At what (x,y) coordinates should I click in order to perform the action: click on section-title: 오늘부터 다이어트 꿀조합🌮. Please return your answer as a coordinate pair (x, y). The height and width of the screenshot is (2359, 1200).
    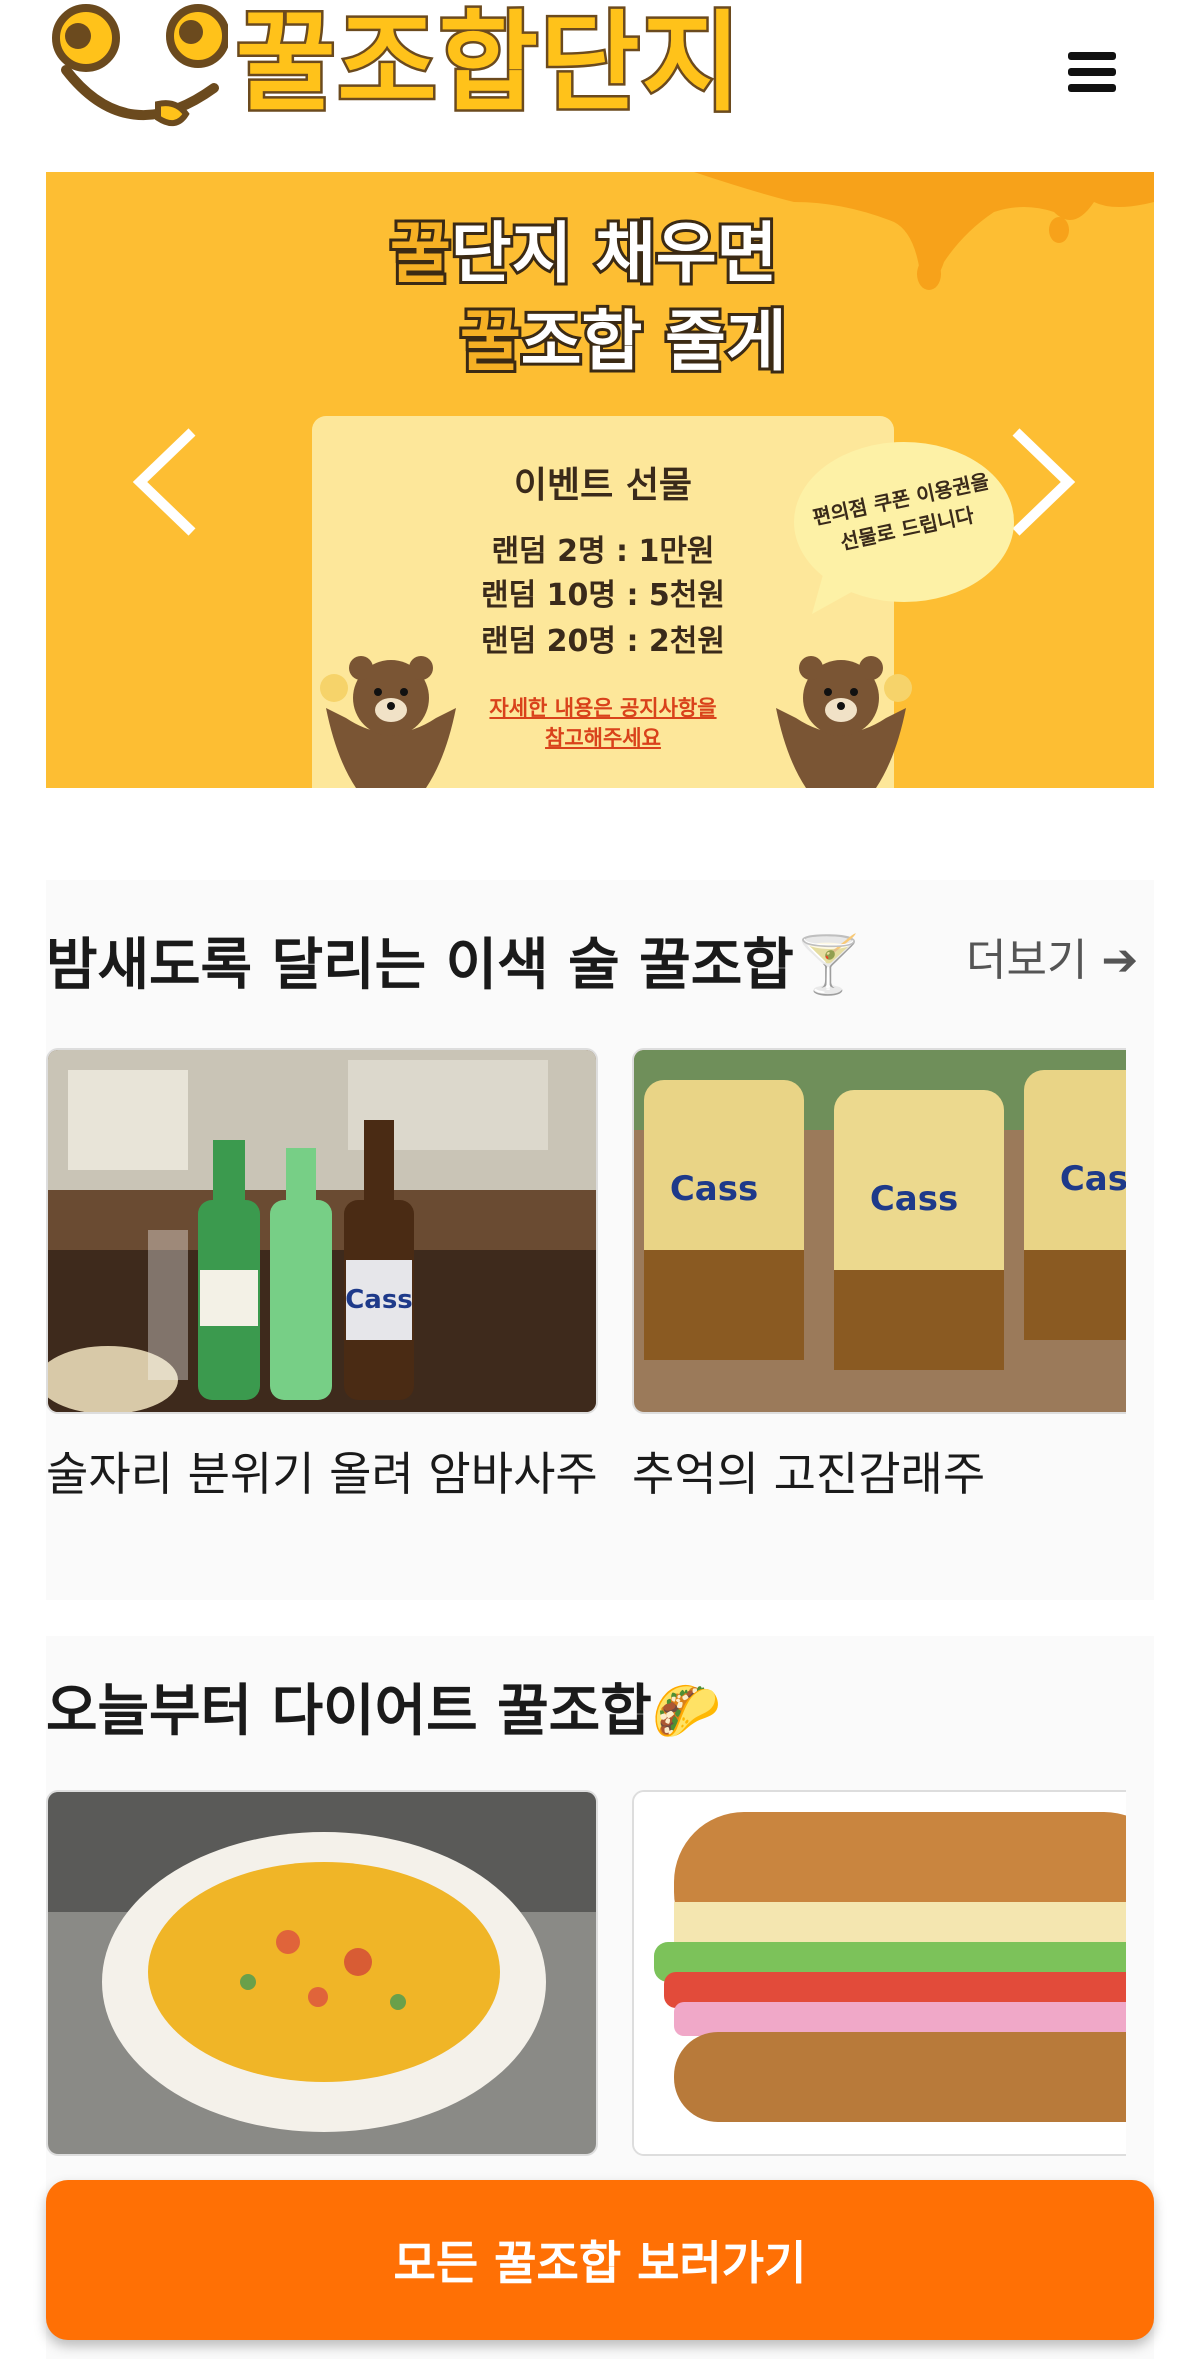
    Looking at the image, I should click on (384, 1711).